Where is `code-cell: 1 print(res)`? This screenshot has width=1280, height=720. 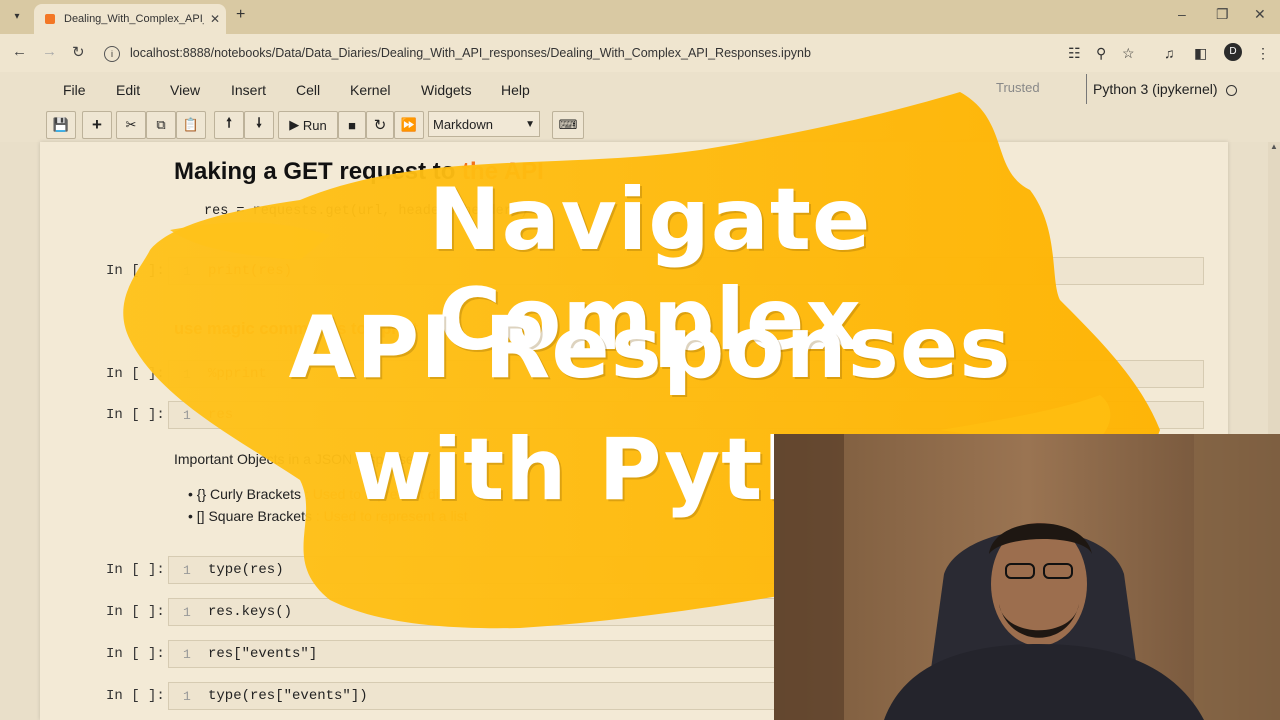 code-cell: 1 print(res) is located at coordinates (686, 271).